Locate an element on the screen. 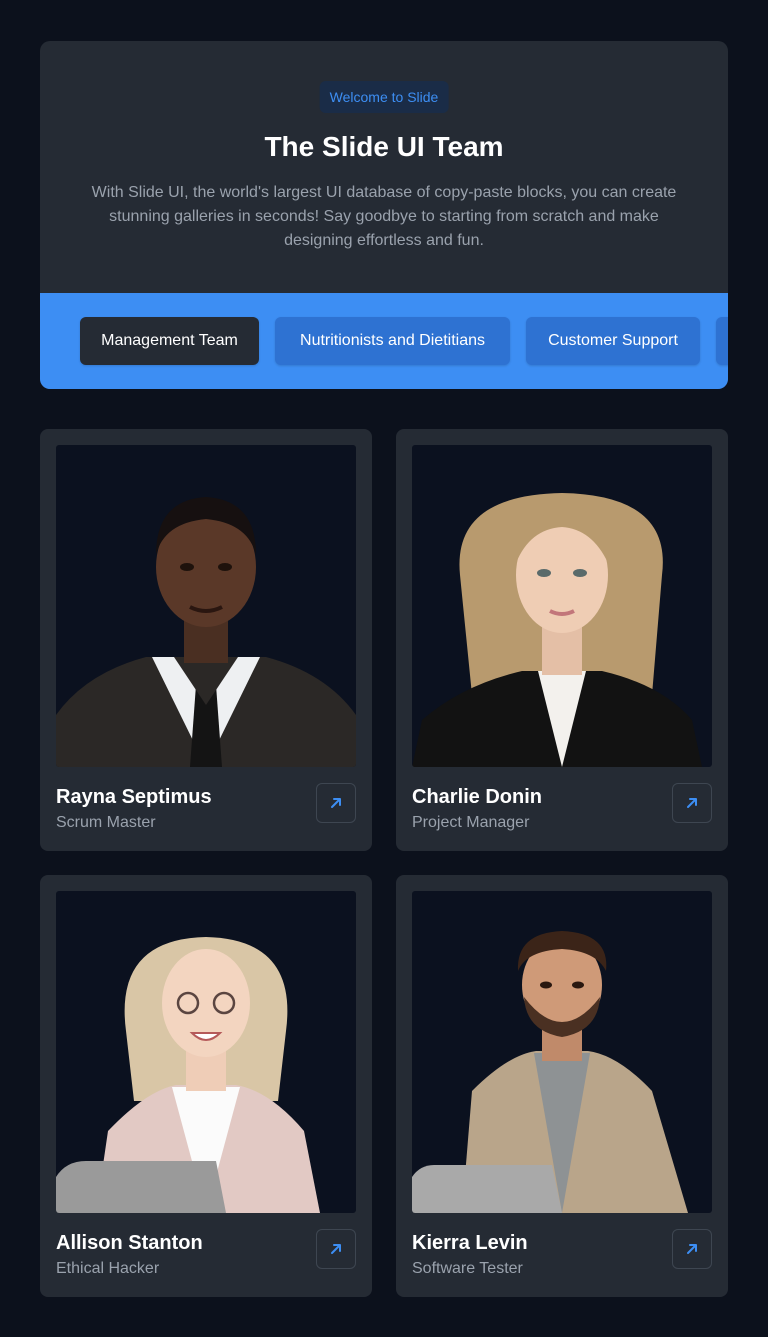 The width and height of the screenshot is (768, 1337). member-name: Rayna Septimus is located at coordinates (134, 797).